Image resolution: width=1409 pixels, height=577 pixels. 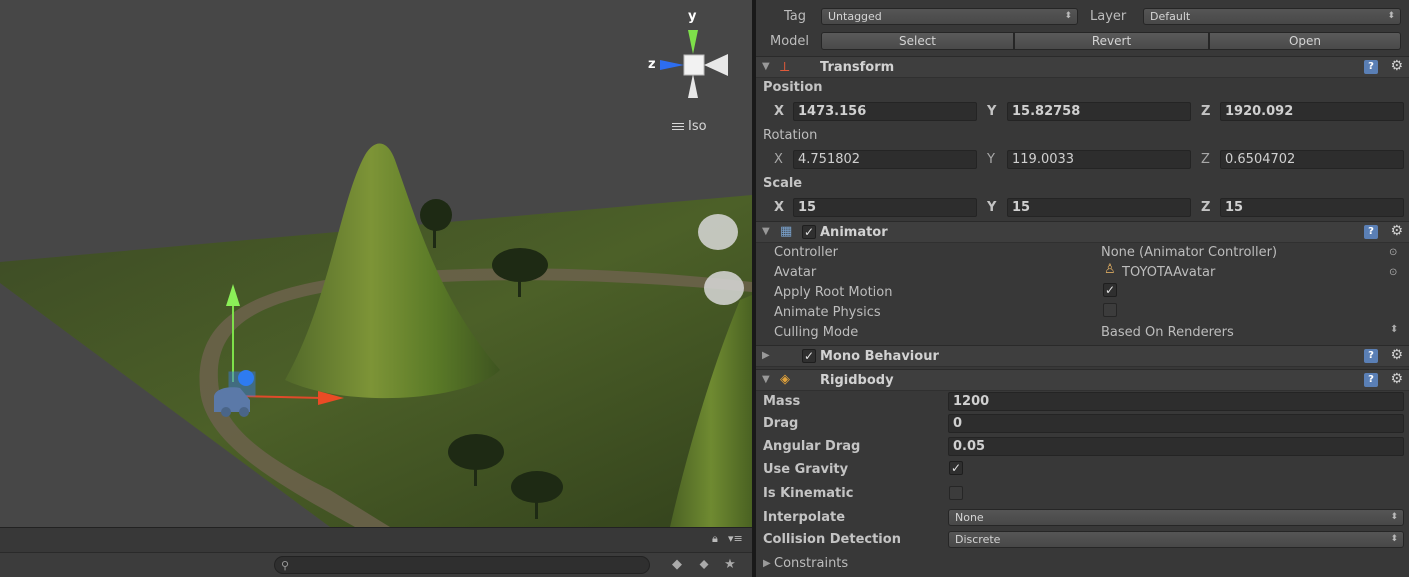 I want to click on collision-detection-dropdown: Discrete ⬍, so click(x=1176, y=539).